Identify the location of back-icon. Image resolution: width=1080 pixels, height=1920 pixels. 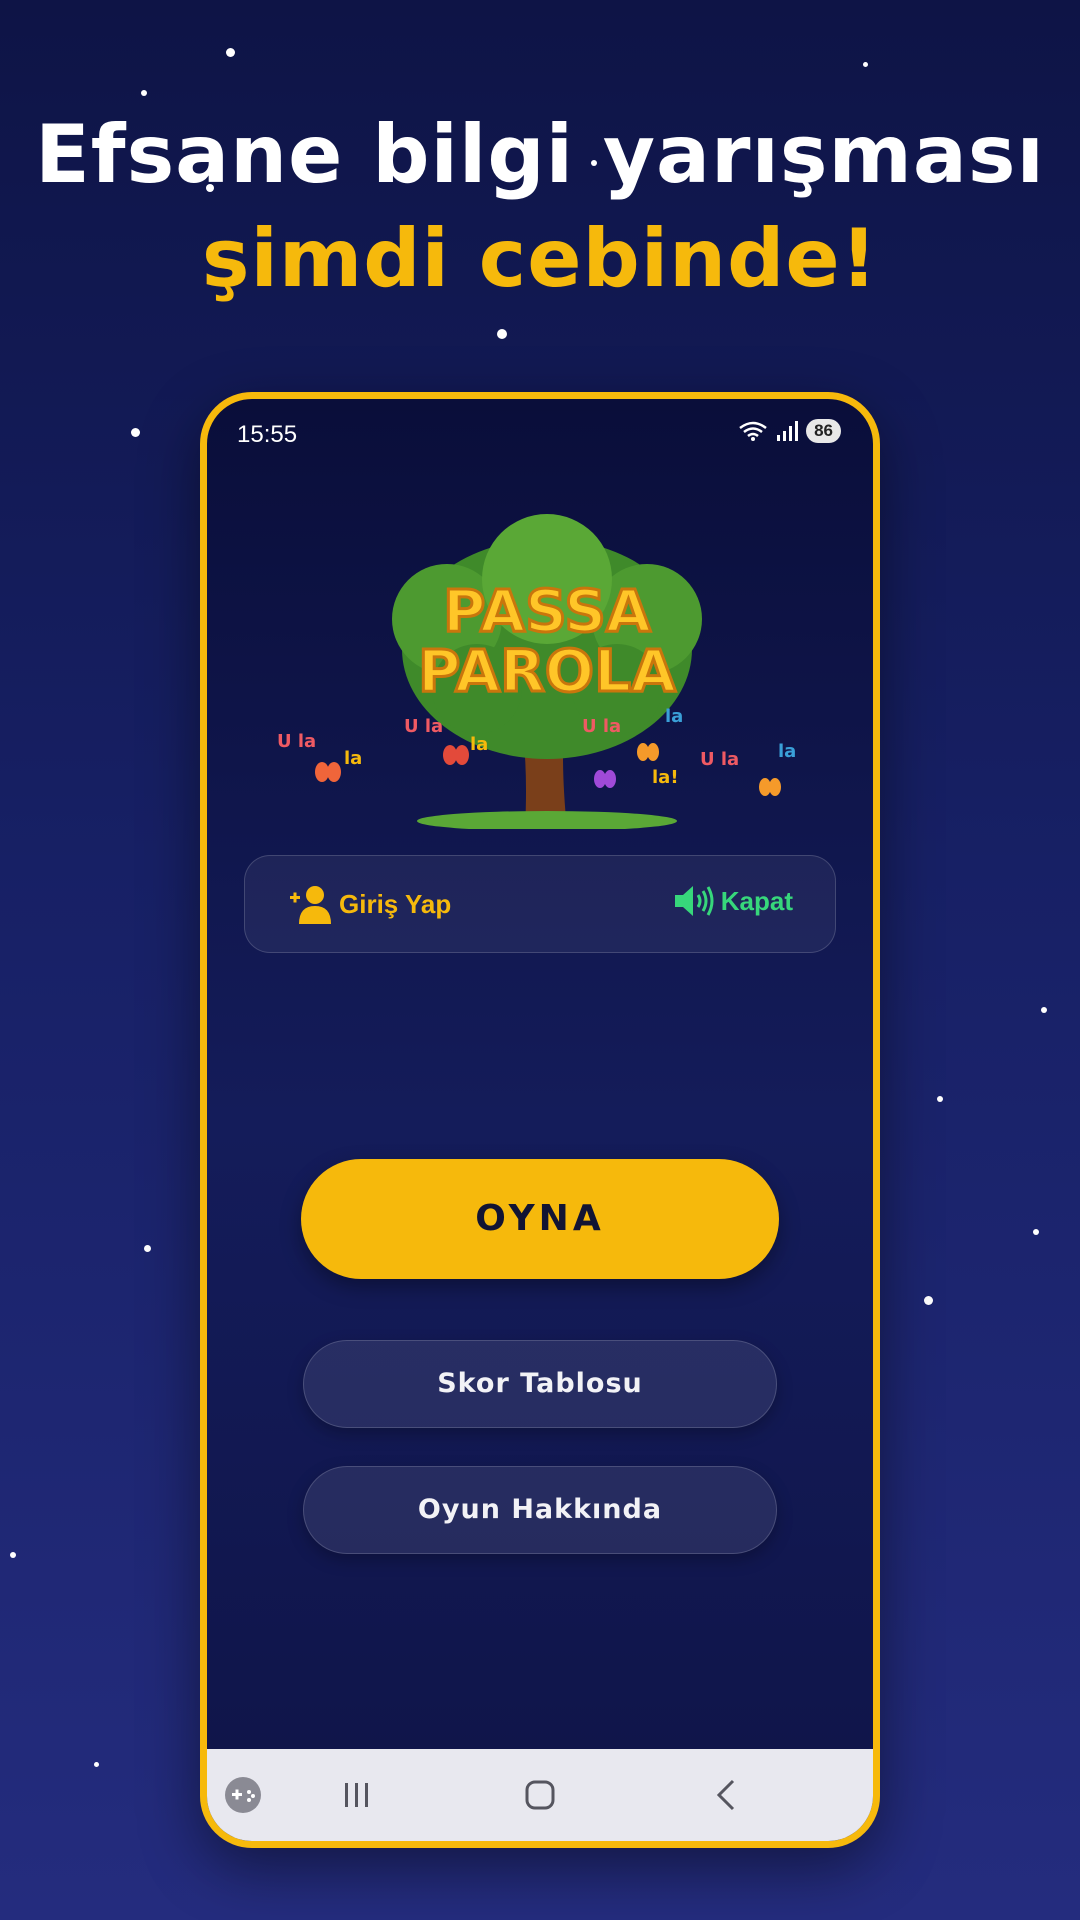
(727, 1795).